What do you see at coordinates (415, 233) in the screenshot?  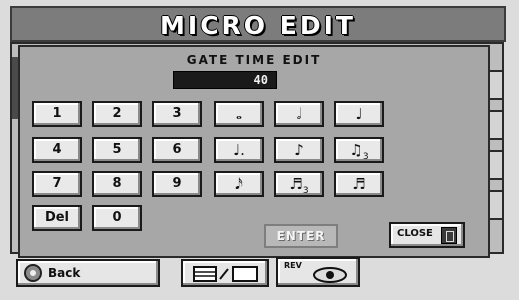 I see `close-label: CLOSE` at bounding box center [415, 233].